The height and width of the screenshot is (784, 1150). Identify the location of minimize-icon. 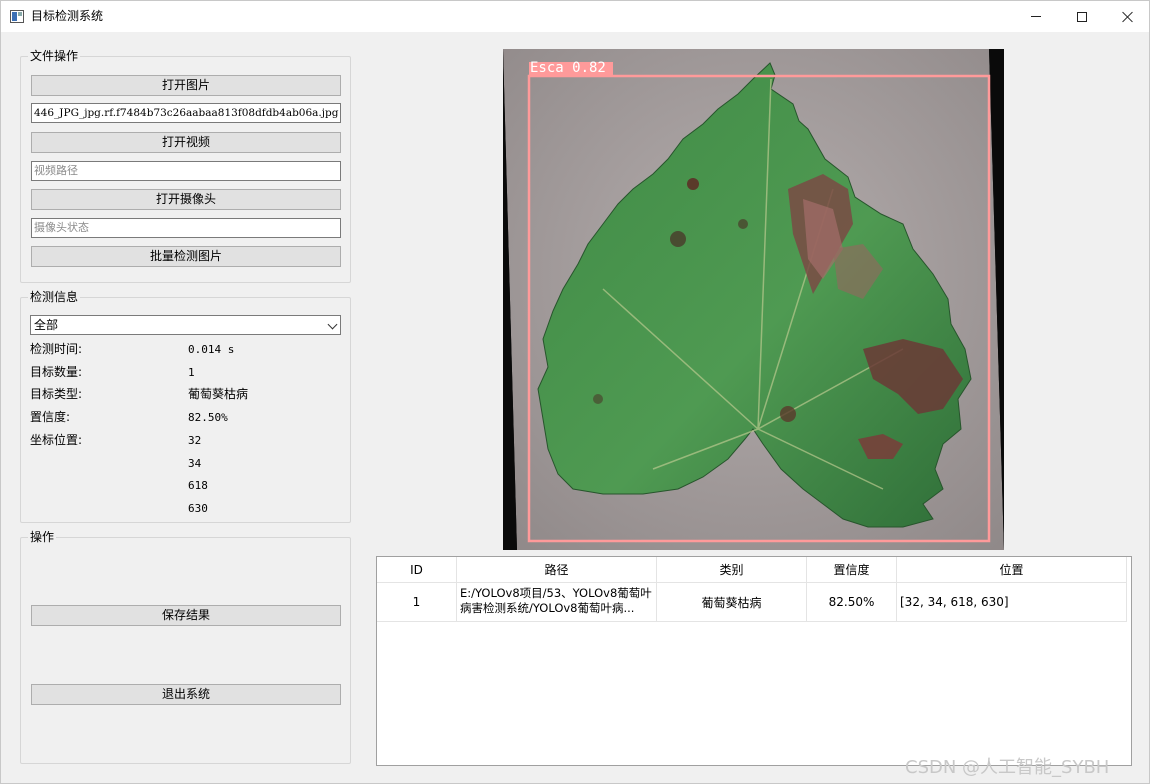
(1036, 16).